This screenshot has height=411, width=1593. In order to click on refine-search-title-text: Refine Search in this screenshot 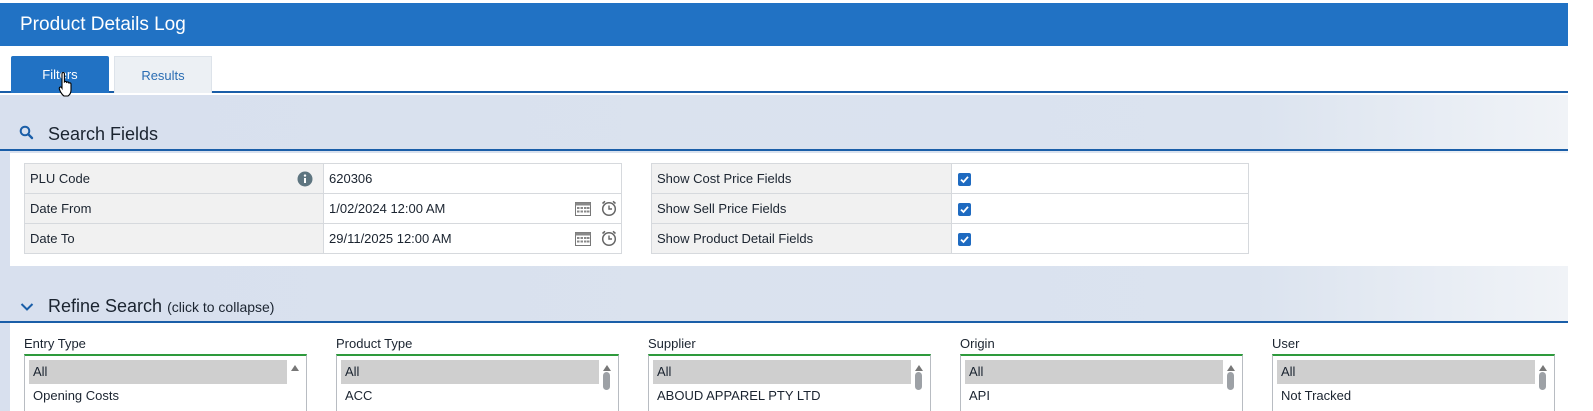, I will do `click(105, 306)`.